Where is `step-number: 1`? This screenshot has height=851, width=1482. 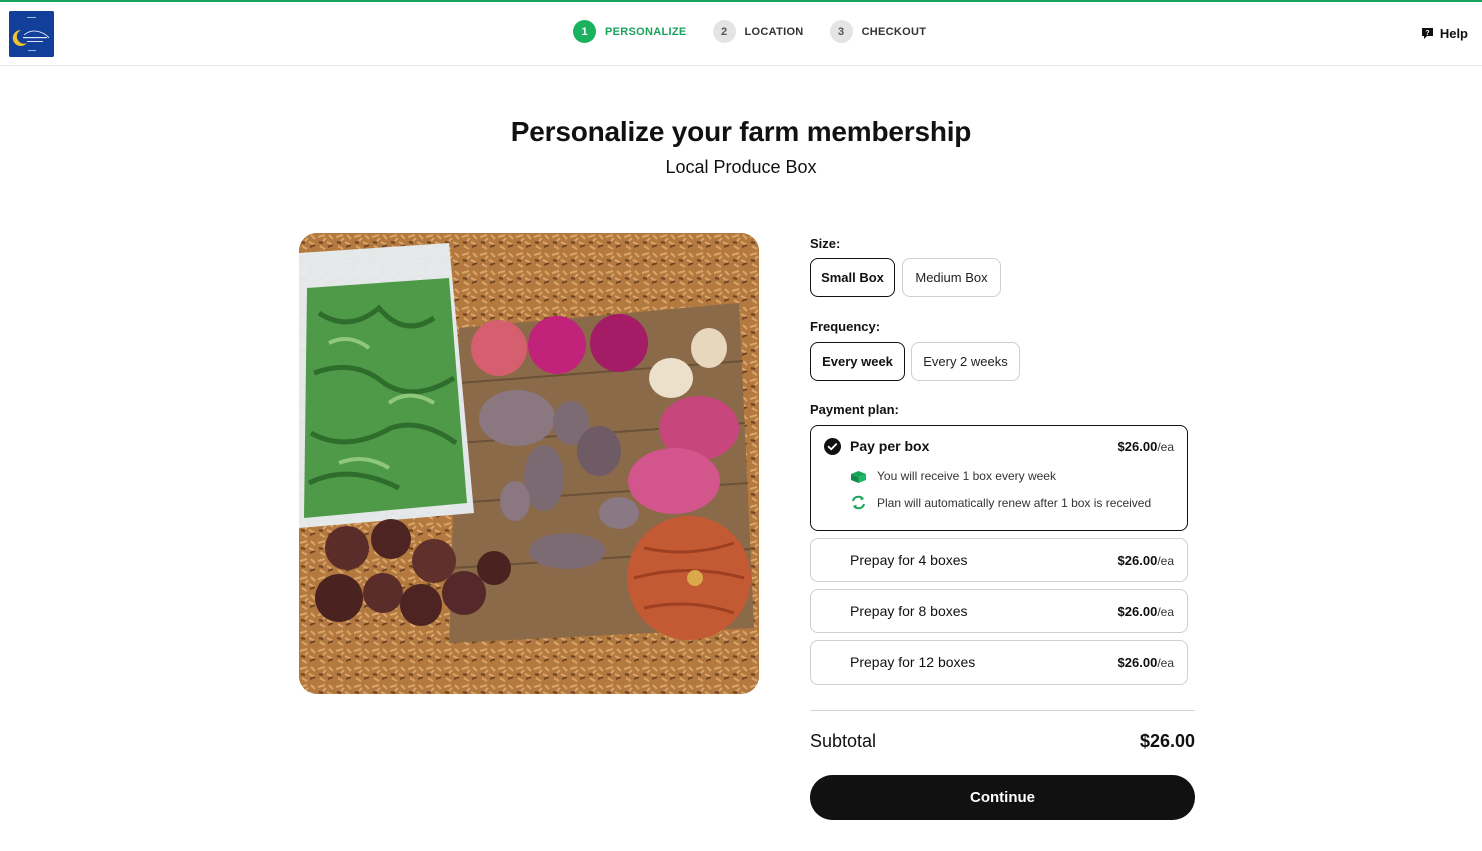 step-number: 1 is located at coordinates (584, 31).